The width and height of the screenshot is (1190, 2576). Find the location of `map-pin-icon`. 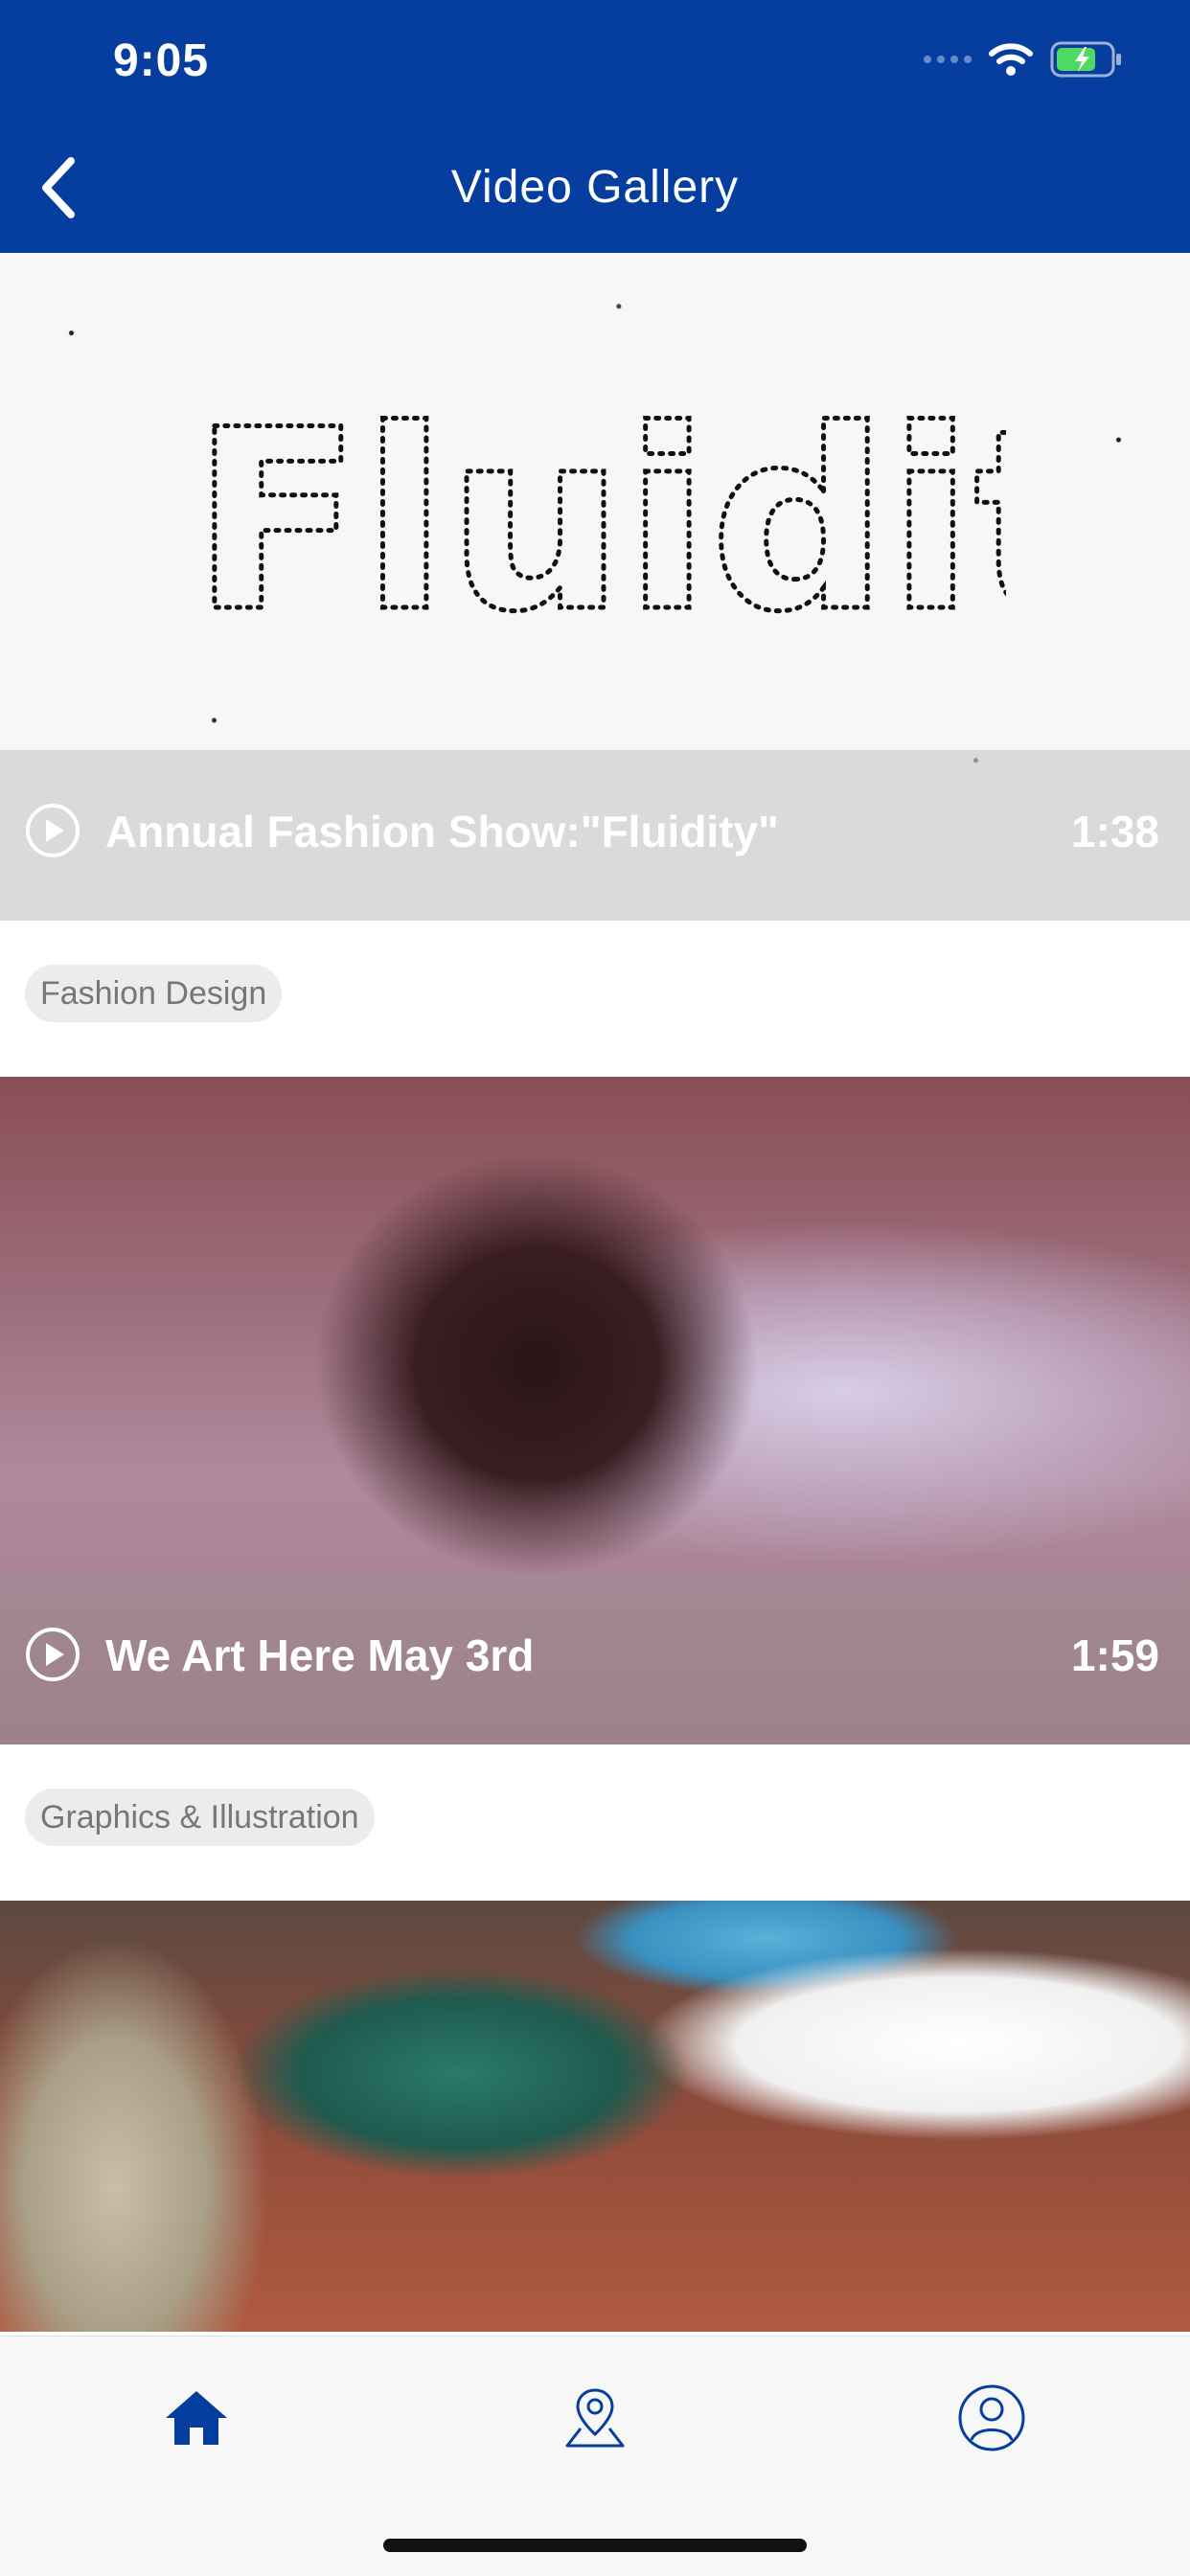

map-pin-icon is located at coordinates (595, 2418).